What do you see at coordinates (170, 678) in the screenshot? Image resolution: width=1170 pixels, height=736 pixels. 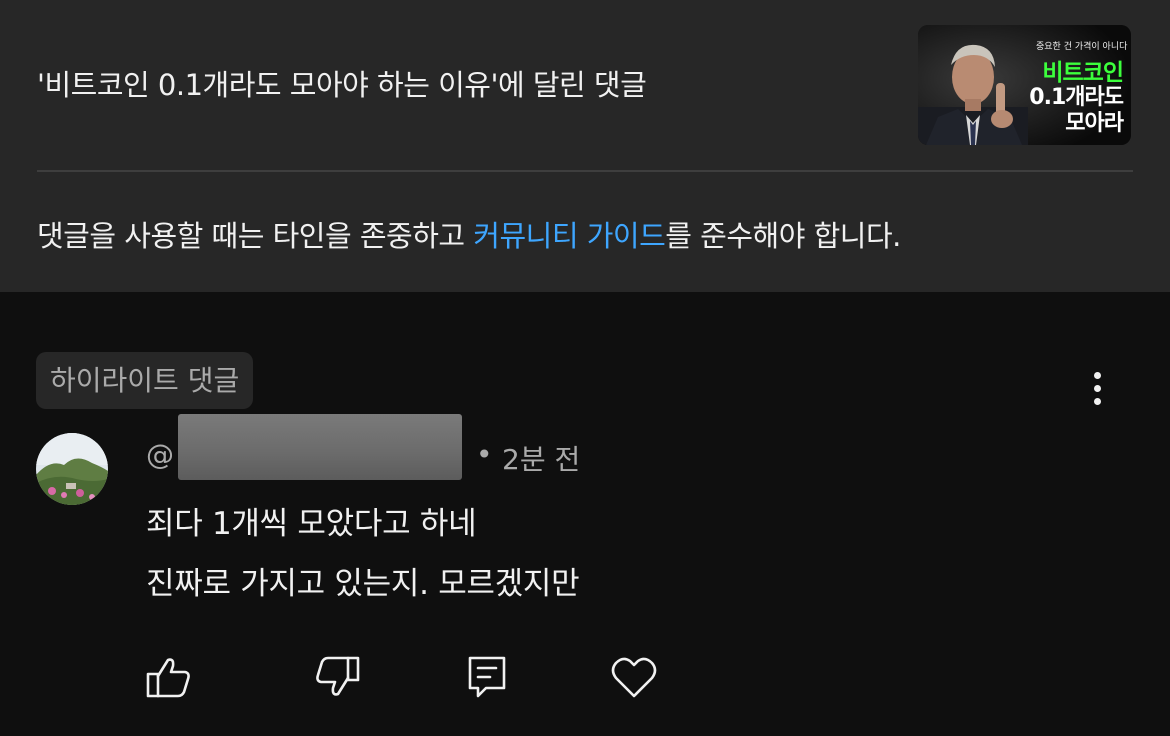 I see `like-icon` at bounding box center [170, 678].